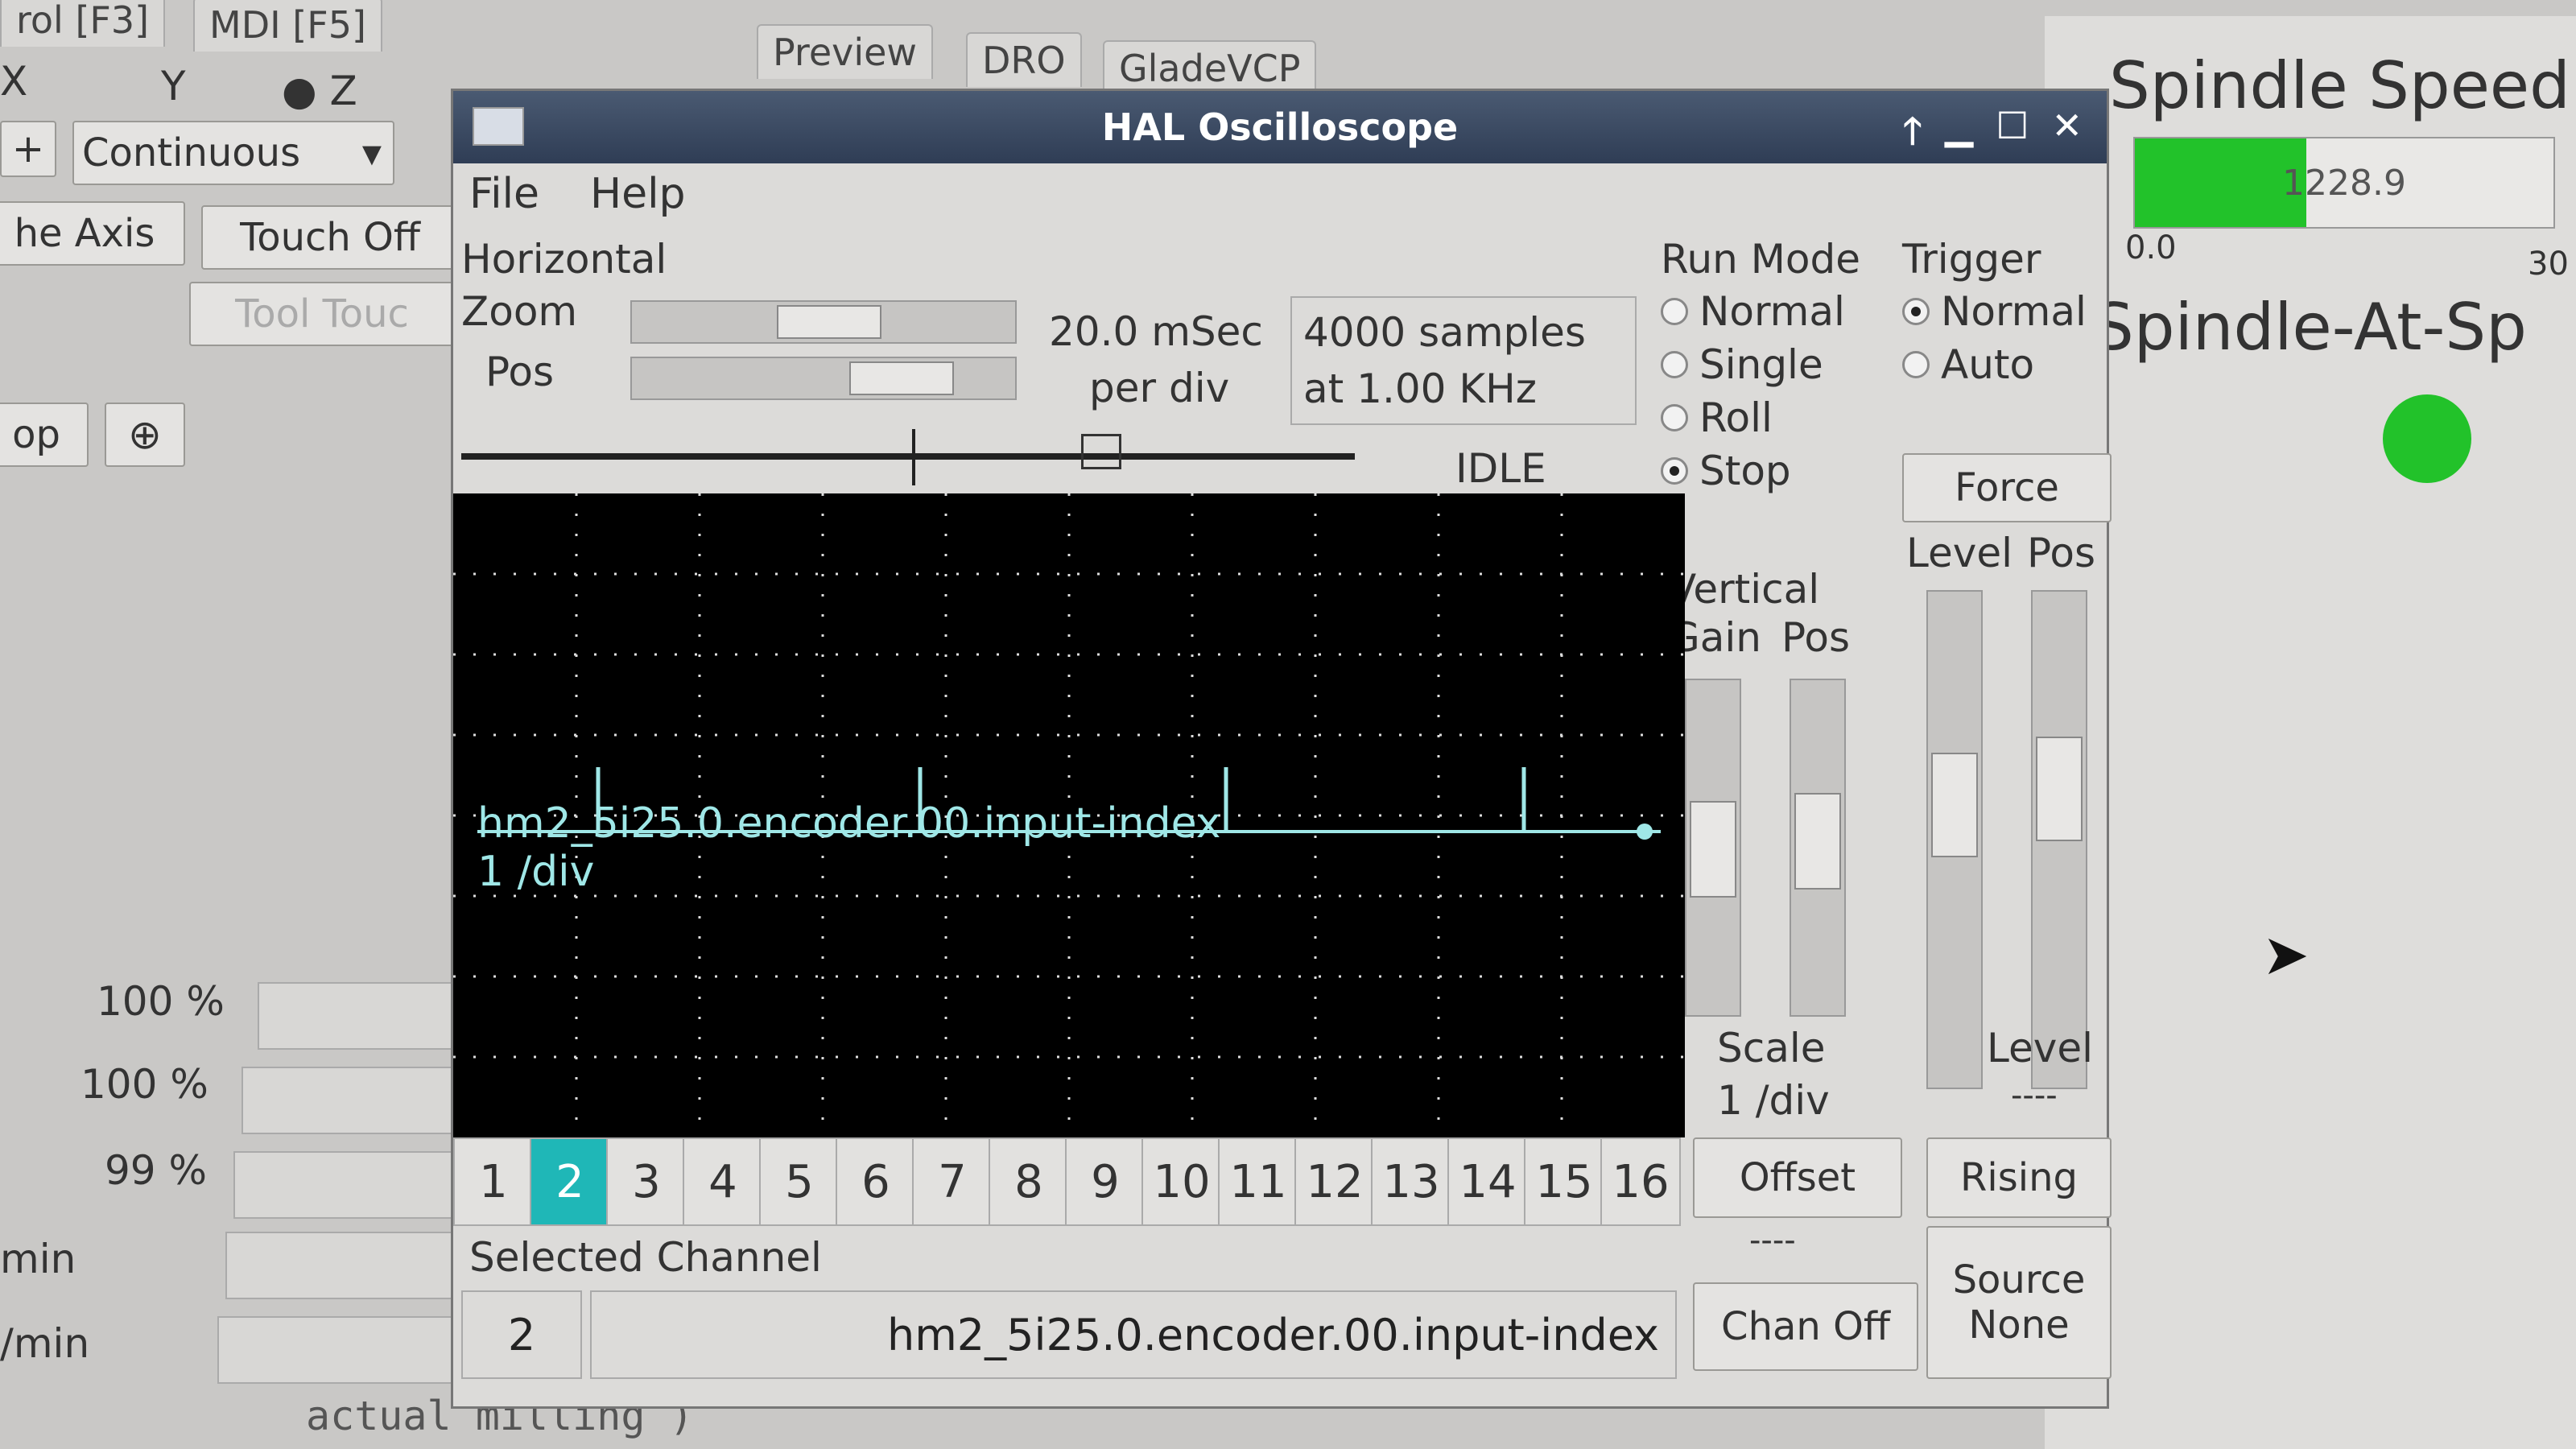 Image resolution: width=2576 pixels, height=1449 pixels. I want to click on channel-button-5: 5, so click(799, 1181).